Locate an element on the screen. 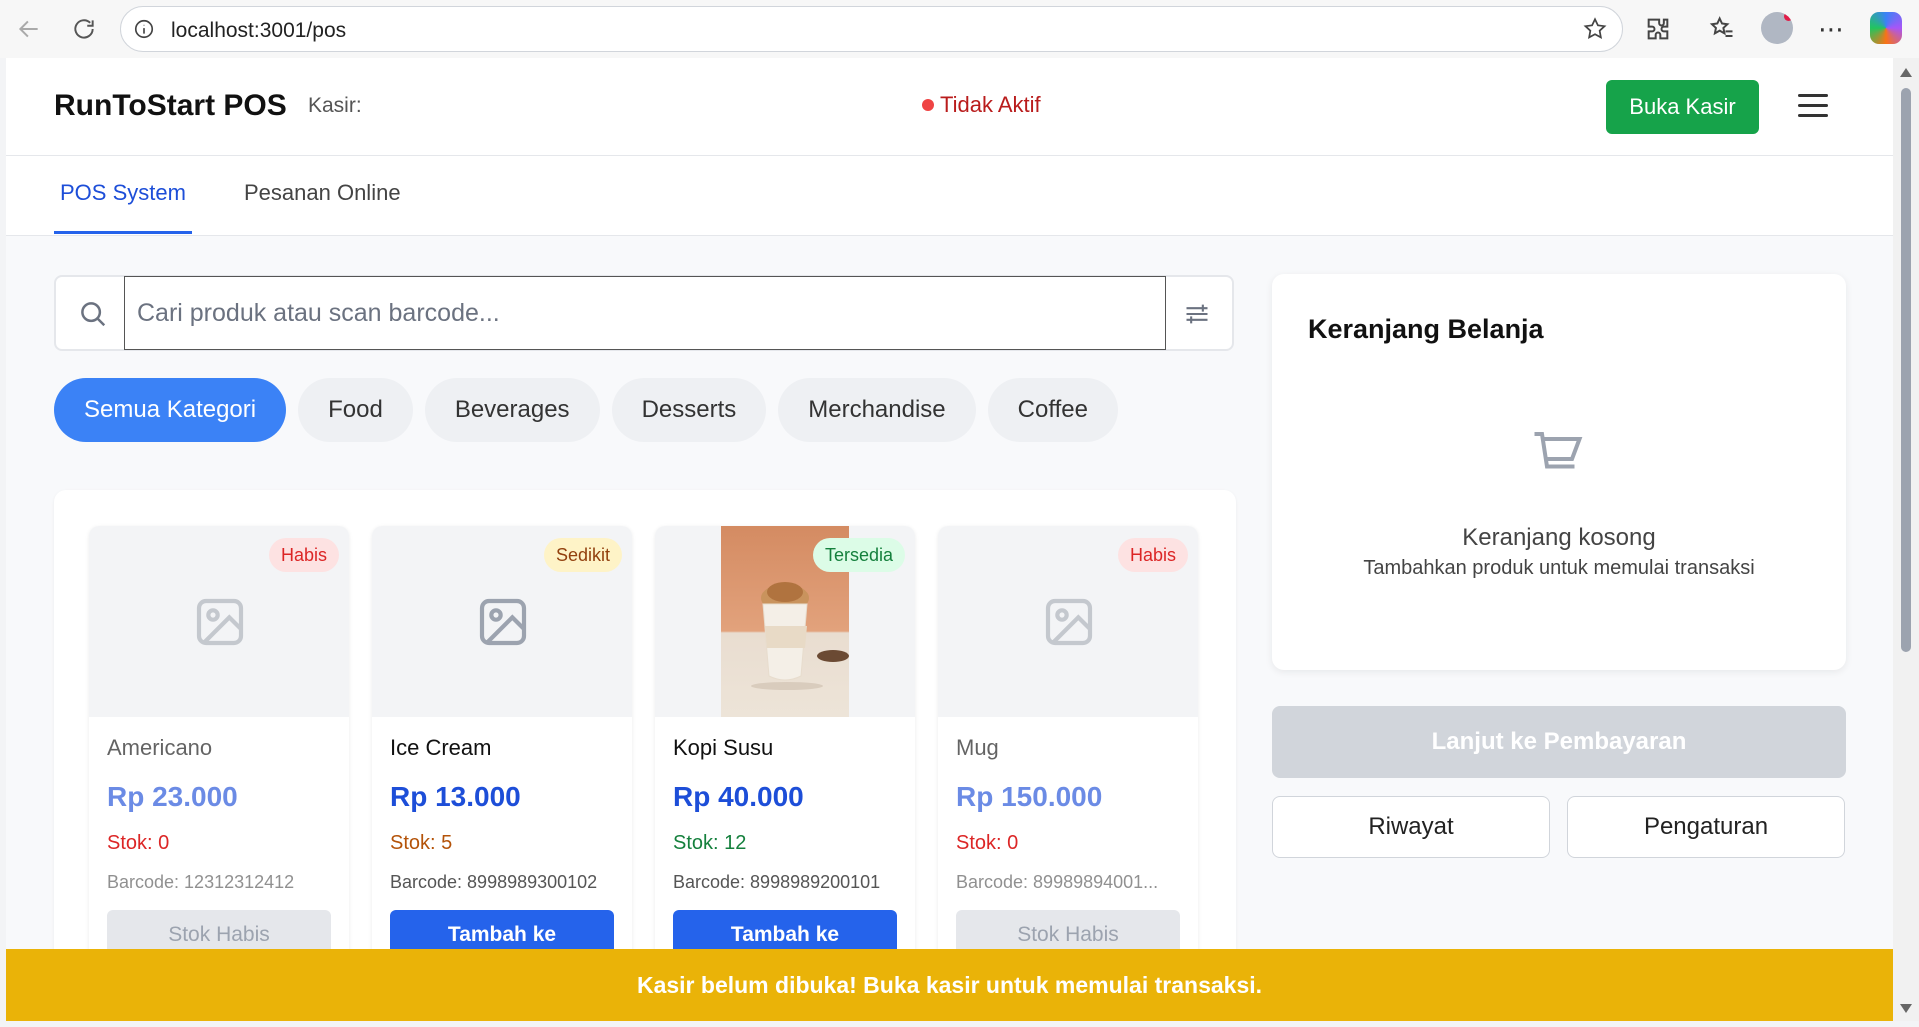  stock-badge: Tersedia is located at coordinates (858, 555).